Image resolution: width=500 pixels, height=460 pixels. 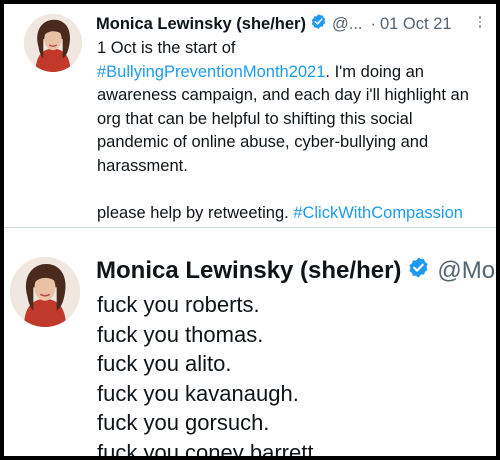 What do you see at coordinates (142, 165) in the screenshot?
I see `tweet-line: harassment.` at bounding box center [142, 165].